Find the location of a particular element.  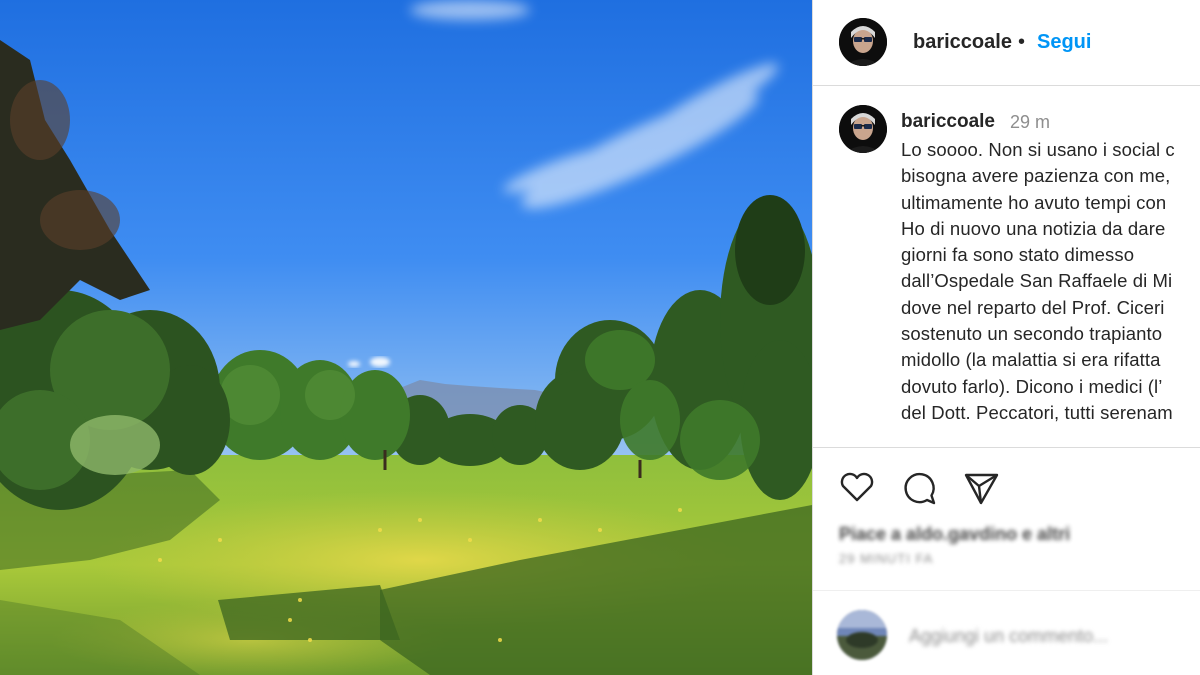

action-bar is located at coordinates (935, 488).